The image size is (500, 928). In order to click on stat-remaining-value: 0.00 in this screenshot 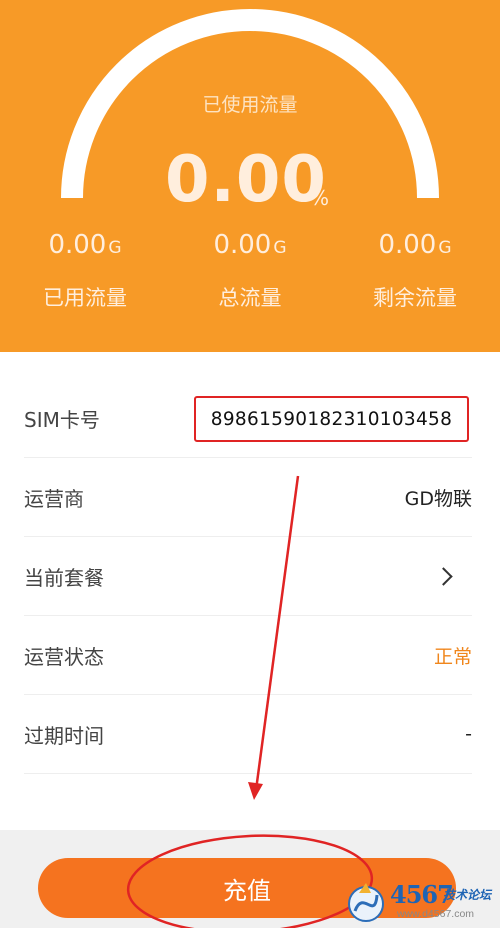, I will do `click(407, 245)`.